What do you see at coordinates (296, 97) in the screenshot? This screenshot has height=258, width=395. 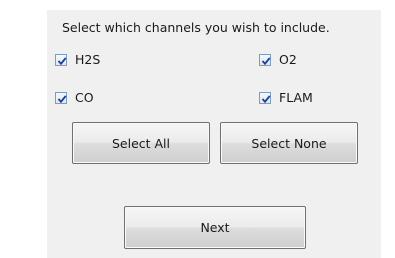 I see `channel-label-flam: FLAM` at bounding box center [296, 97].